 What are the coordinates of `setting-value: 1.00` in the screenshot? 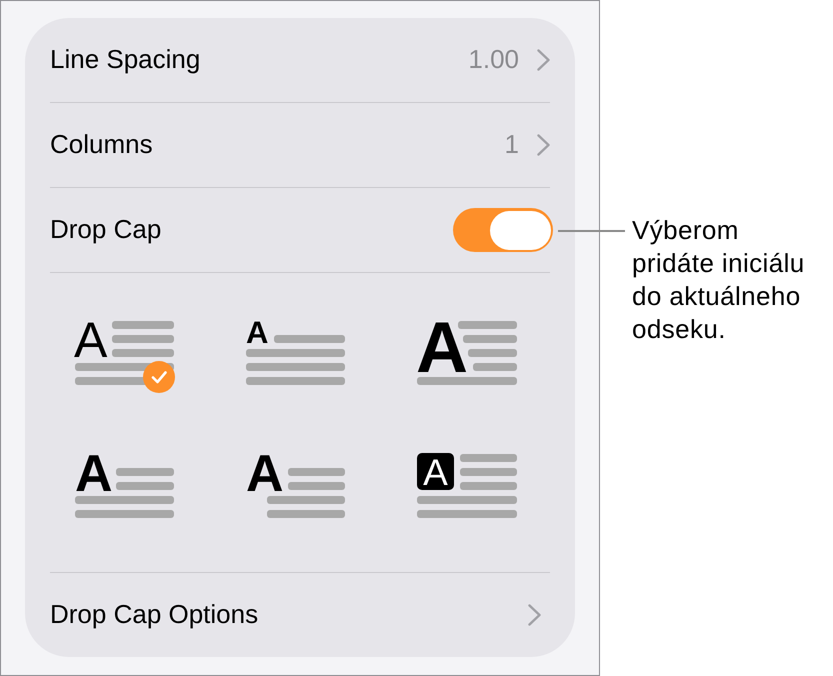 It's located at (493, 60).